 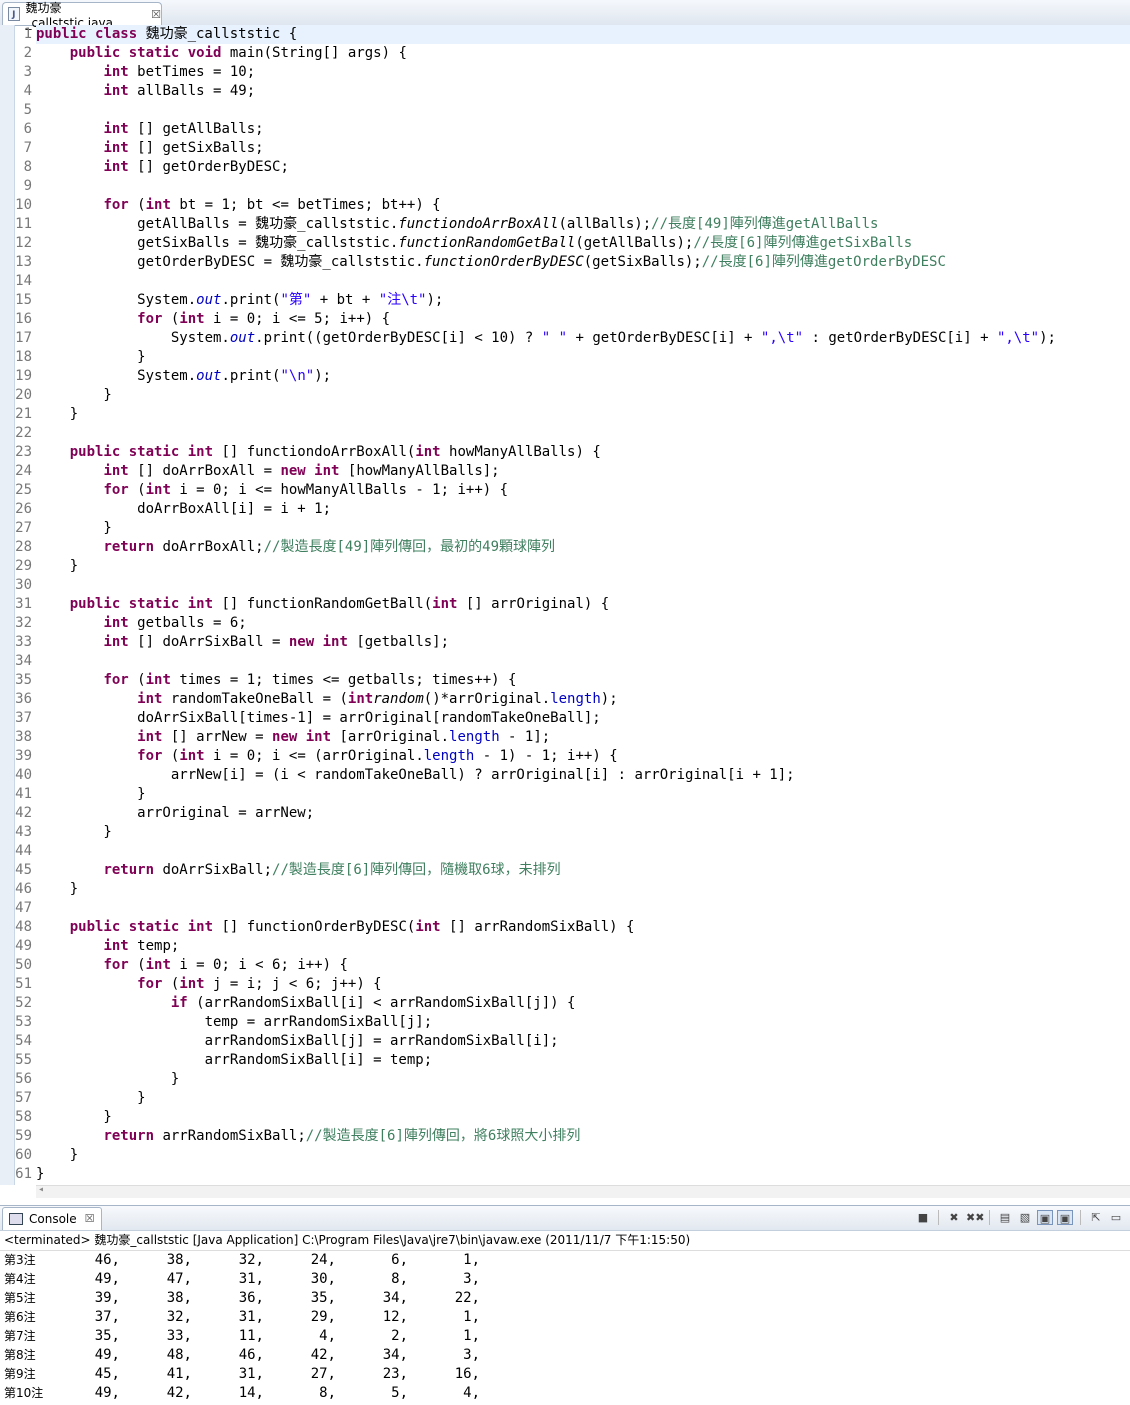 What do you see at coordinates (1025, 1217) in the screenshot?
I see `console-tool-icon: ▧` at bounding box center [1025, 1217].